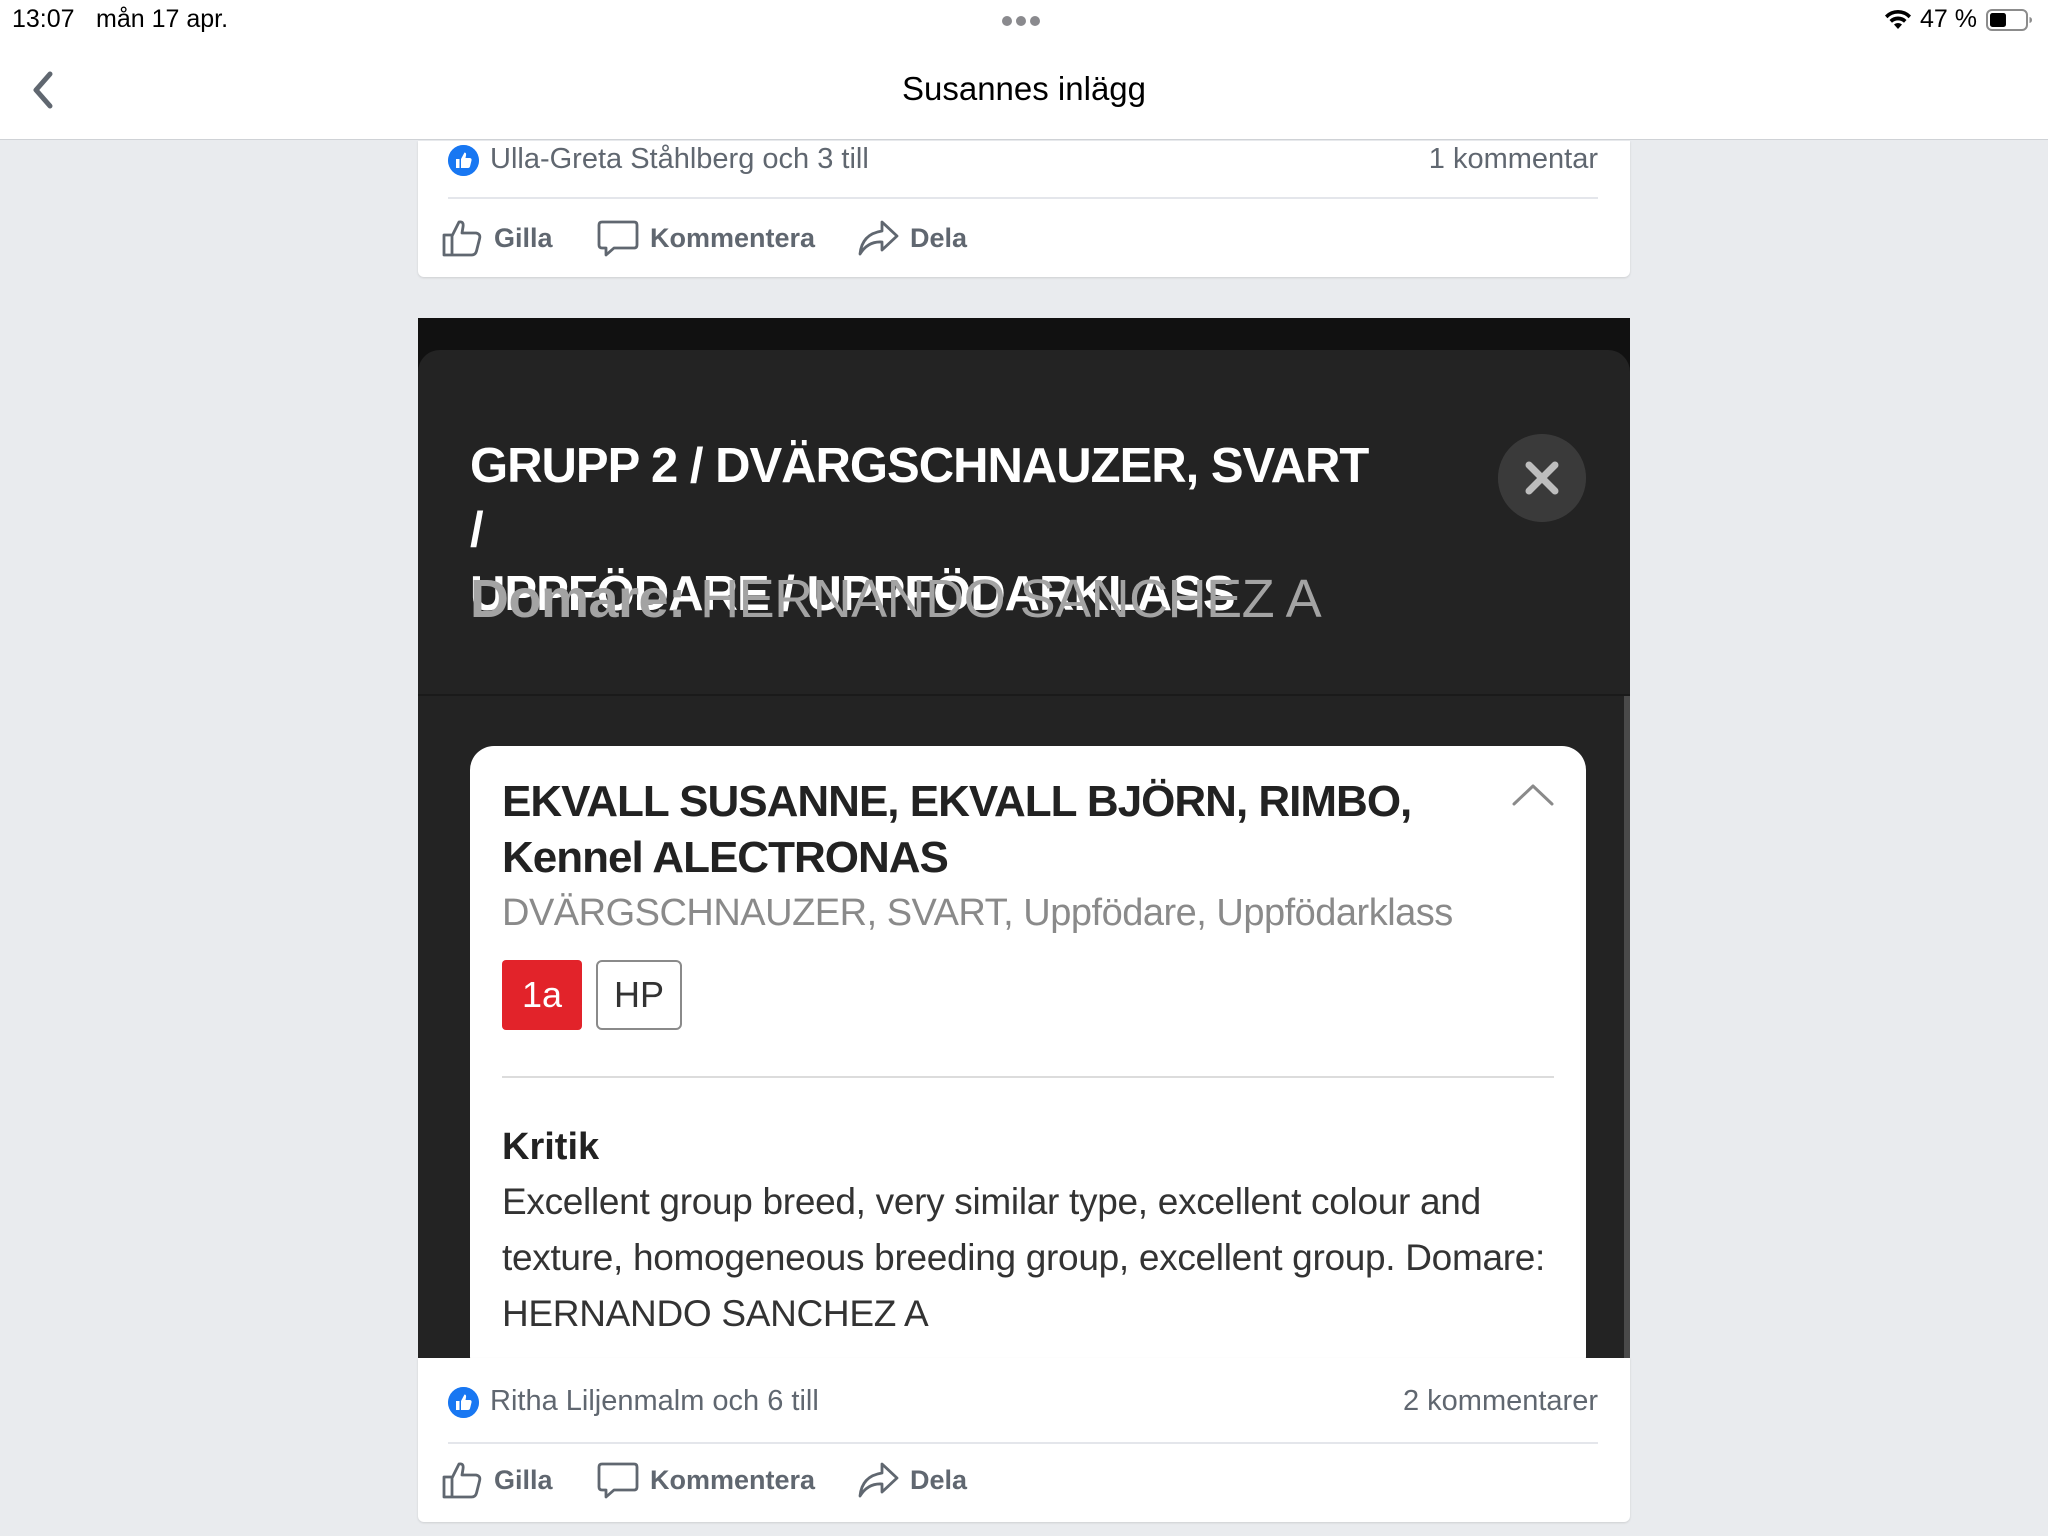  What do you see at coordinates (162, 19) in the screenshot?
I see `status-date: mån 17 apr.` at bounding box center [162, 19].